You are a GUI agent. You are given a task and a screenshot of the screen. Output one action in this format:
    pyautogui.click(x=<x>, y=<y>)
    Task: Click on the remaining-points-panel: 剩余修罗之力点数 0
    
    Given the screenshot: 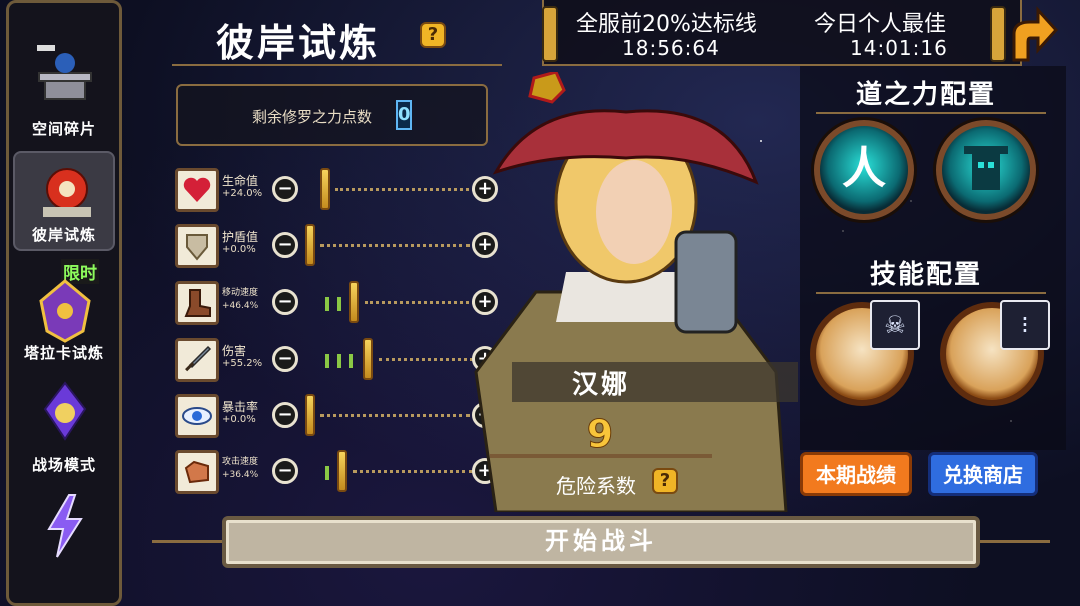 What is the action you would take?
    pyautogui.click(x=332, y=115)
    